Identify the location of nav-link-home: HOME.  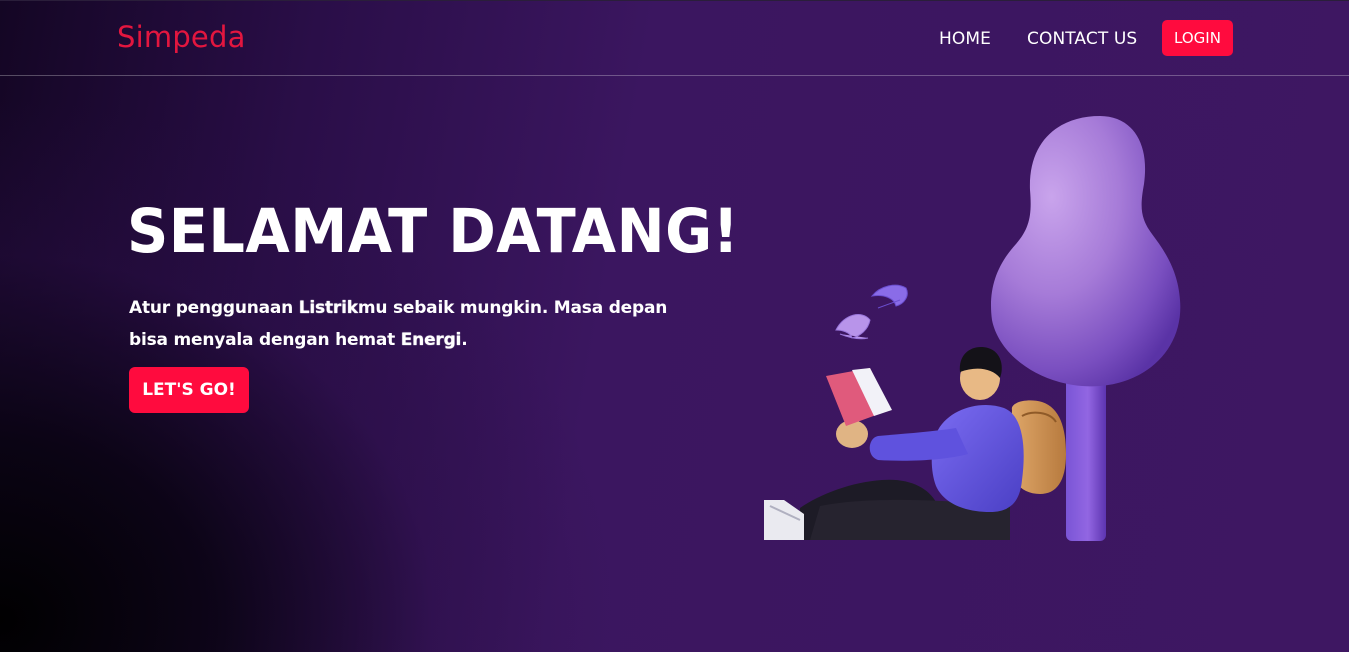
(965, 39).